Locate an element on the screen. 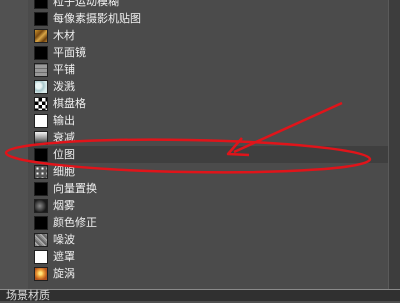 This screenshot has width=400, height=303. highlight-ellipse is located at coordinates (188, 156).